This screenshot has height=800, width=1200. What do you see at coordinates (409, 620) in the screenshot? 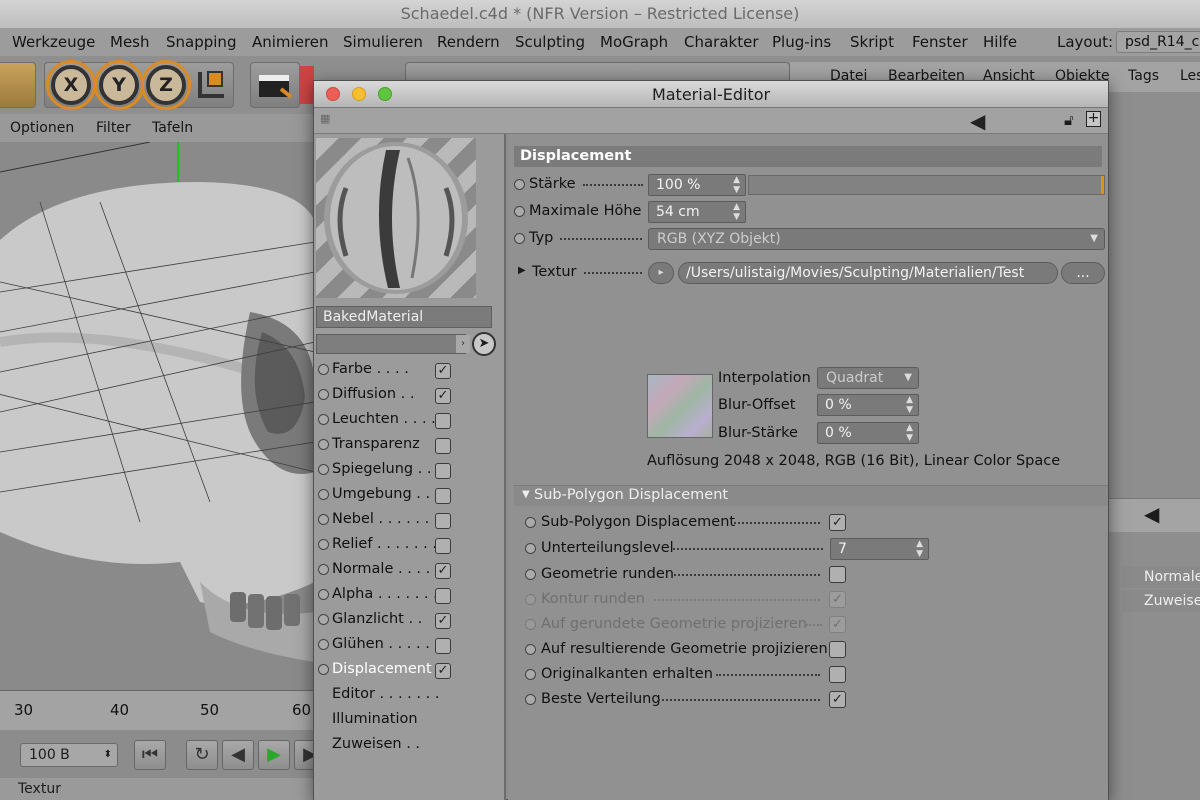
I see `channel-glanzlicht: Glanzlicht . . ✓` at bounding box center [409, 620].